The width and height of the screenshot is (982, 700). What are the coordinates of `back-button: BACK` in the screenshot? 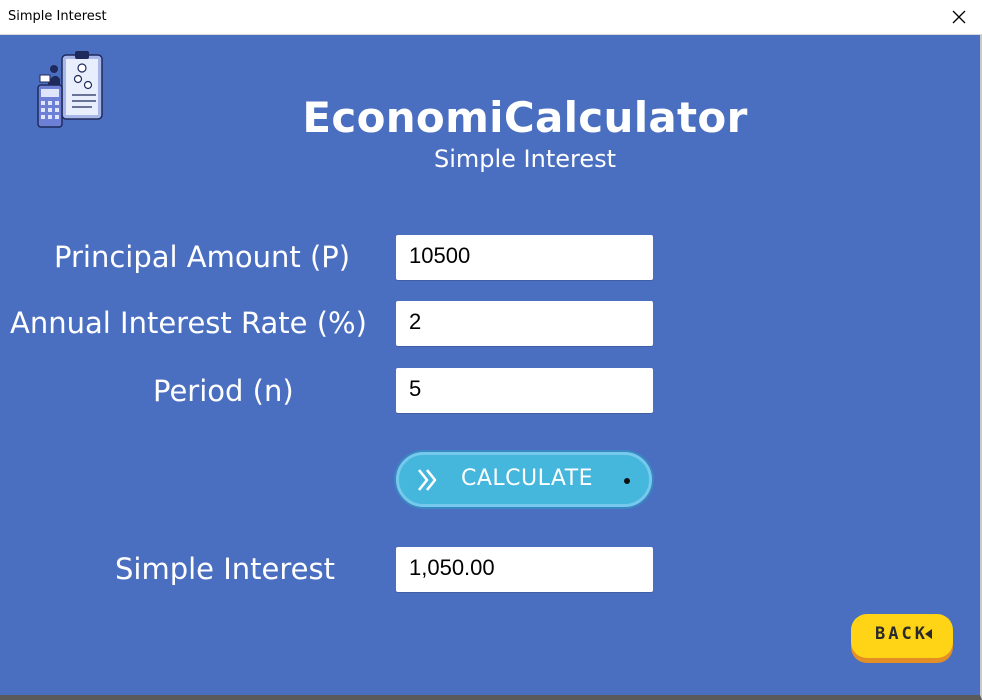 It's located at (902, 636).